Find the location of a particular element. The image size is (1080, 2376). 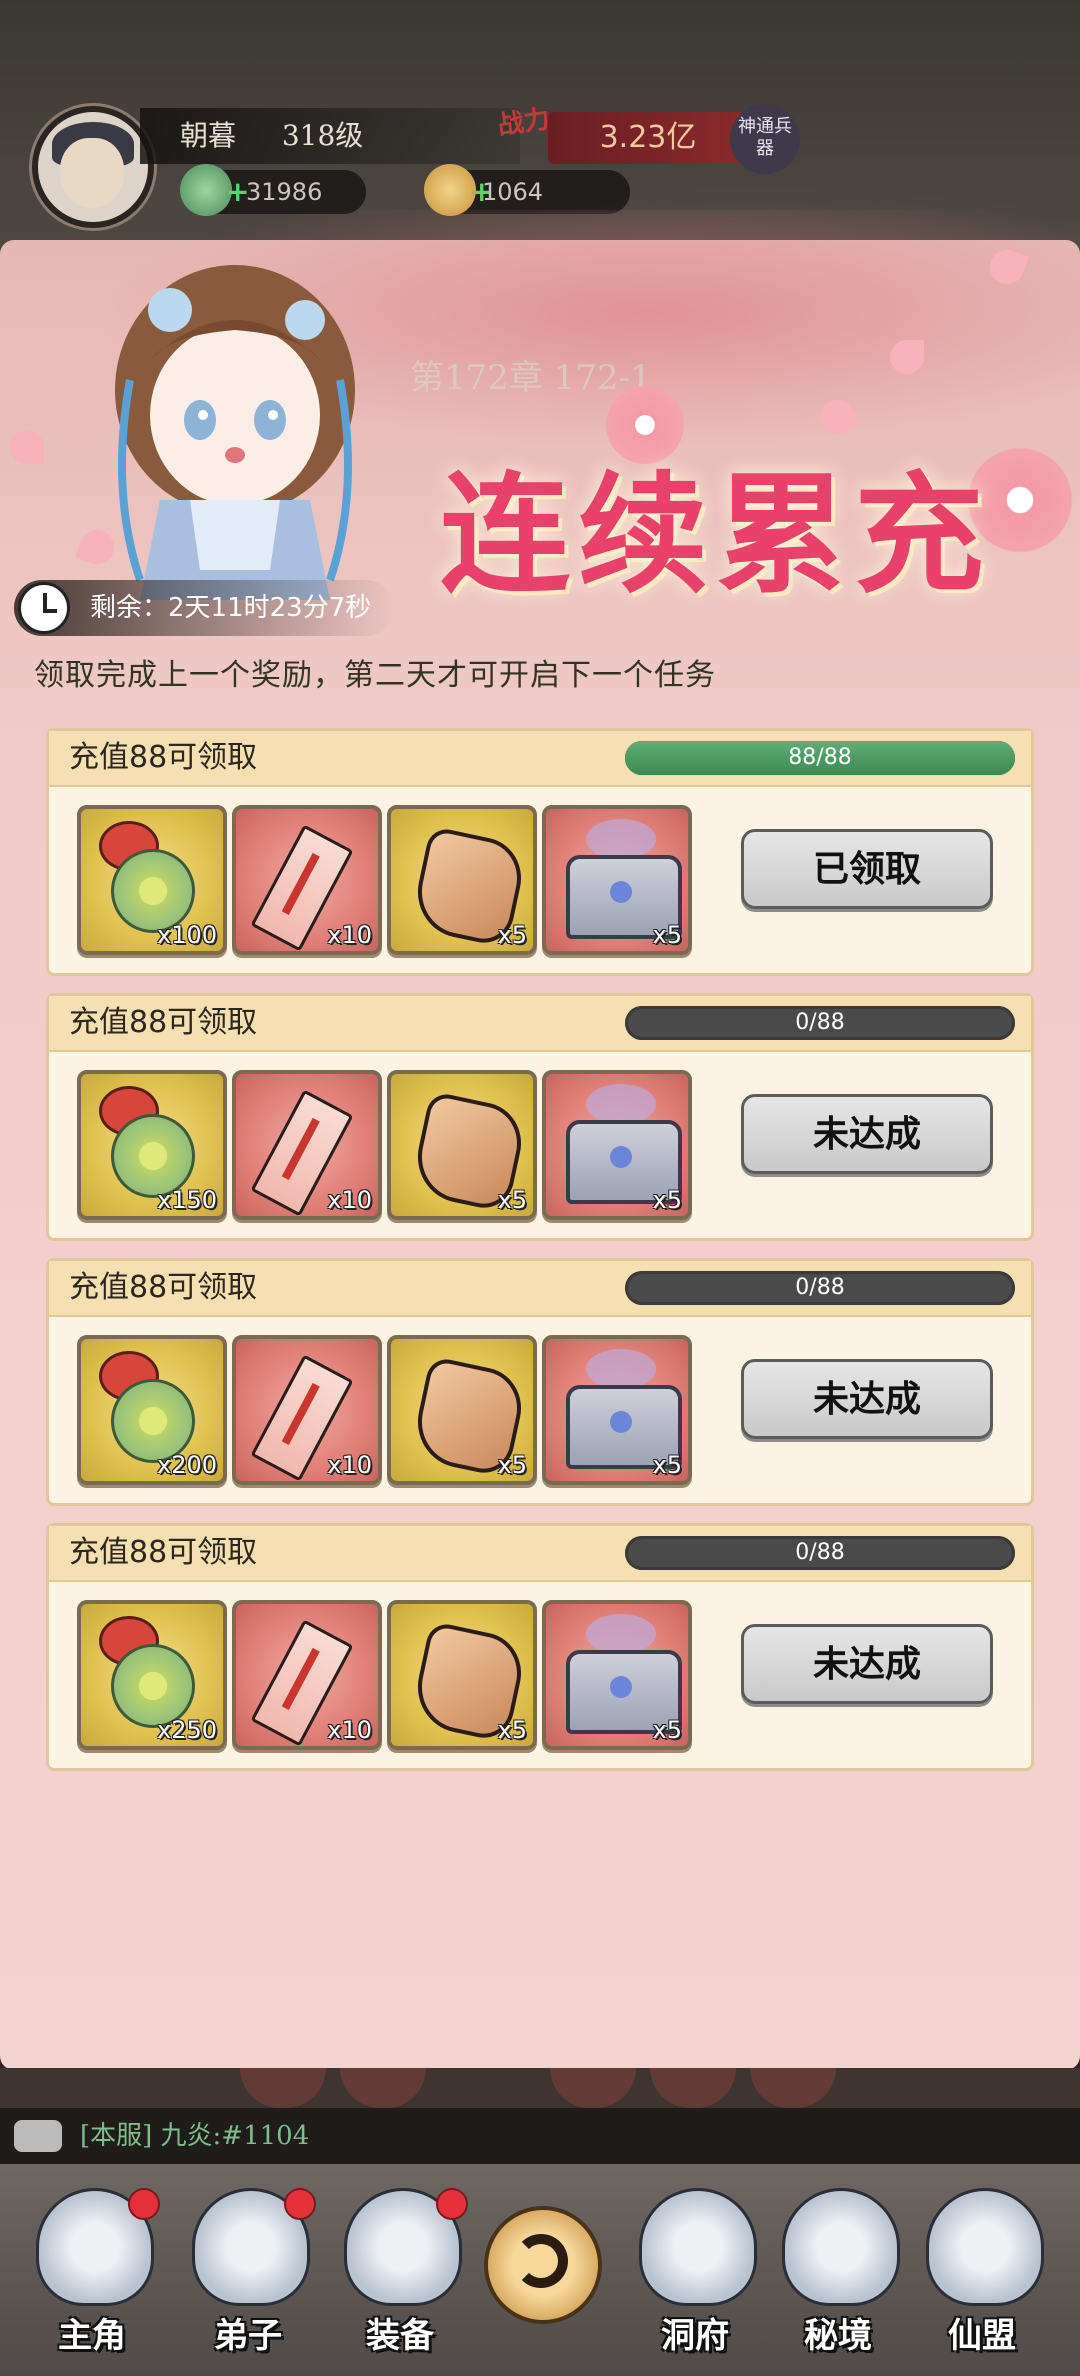

nav-item: 洞府 is located at coordinates (695, 2273).